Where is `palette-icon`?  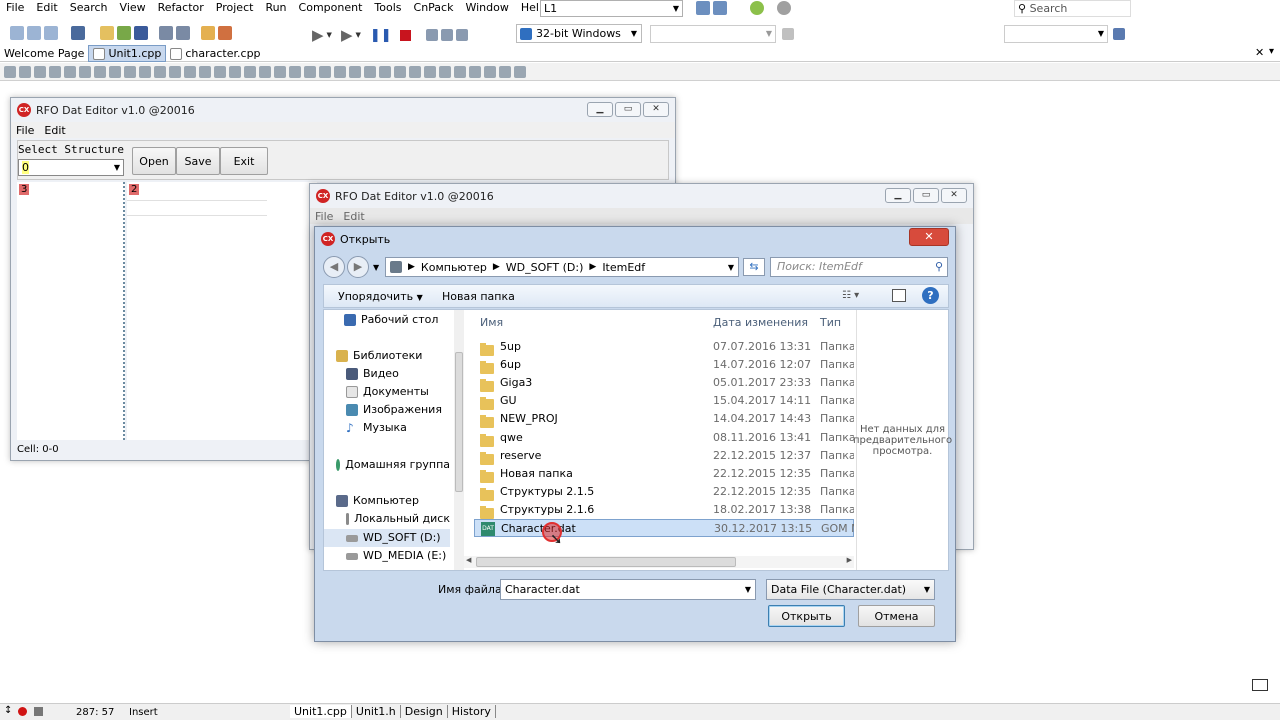
palette-icon is located at coordinates (445, 71).